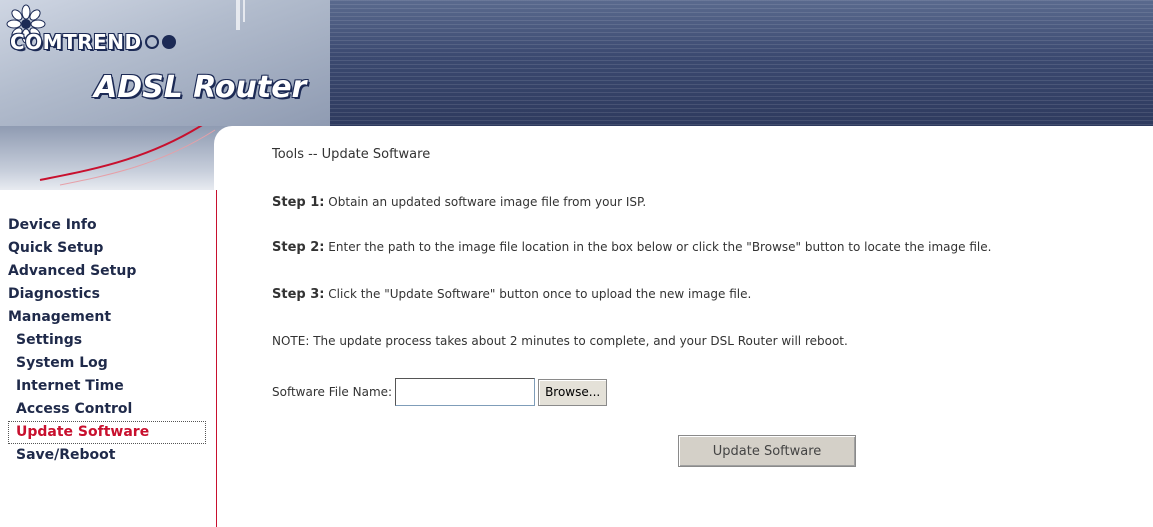  What do you see at coordinates (298, 294) in the screenshot?
I see `step-3-label: Step 3:` at bounding box center [298, 294].